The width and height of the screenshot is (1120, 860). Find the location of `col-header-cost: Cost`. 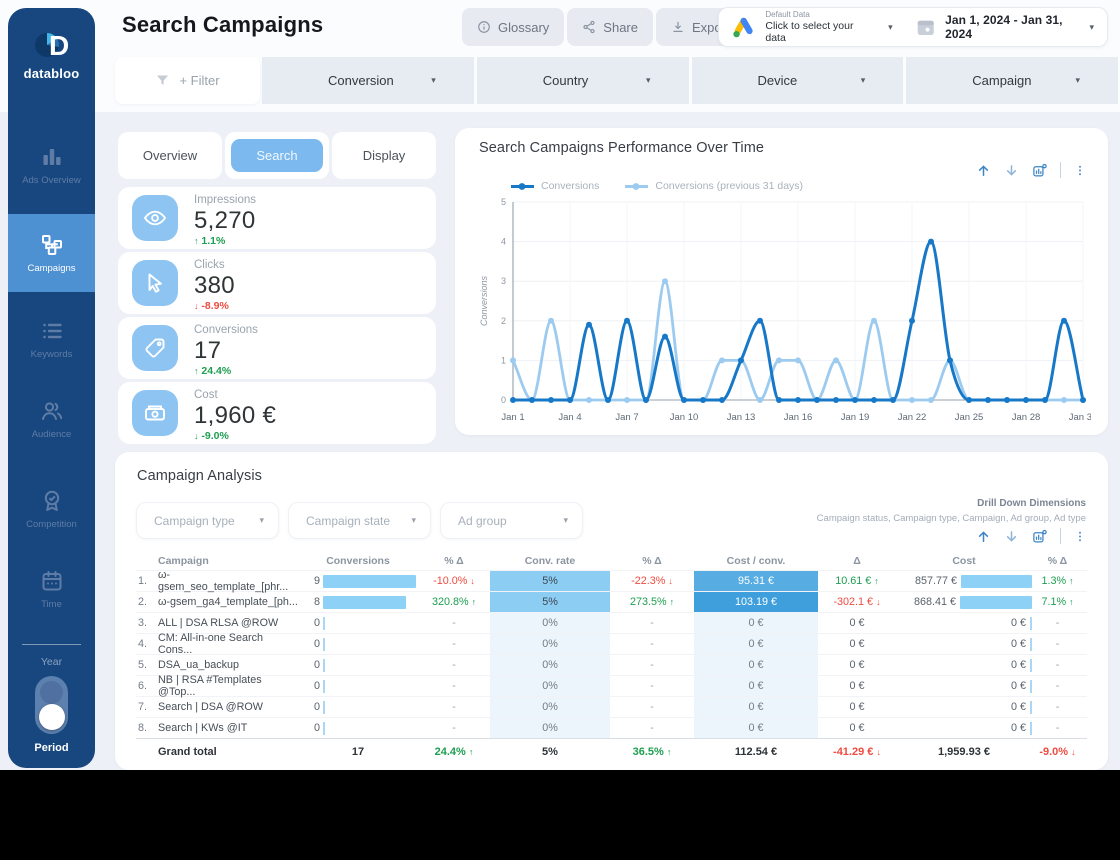

col-header-cost: Cost is located at coordinates (964, 561).